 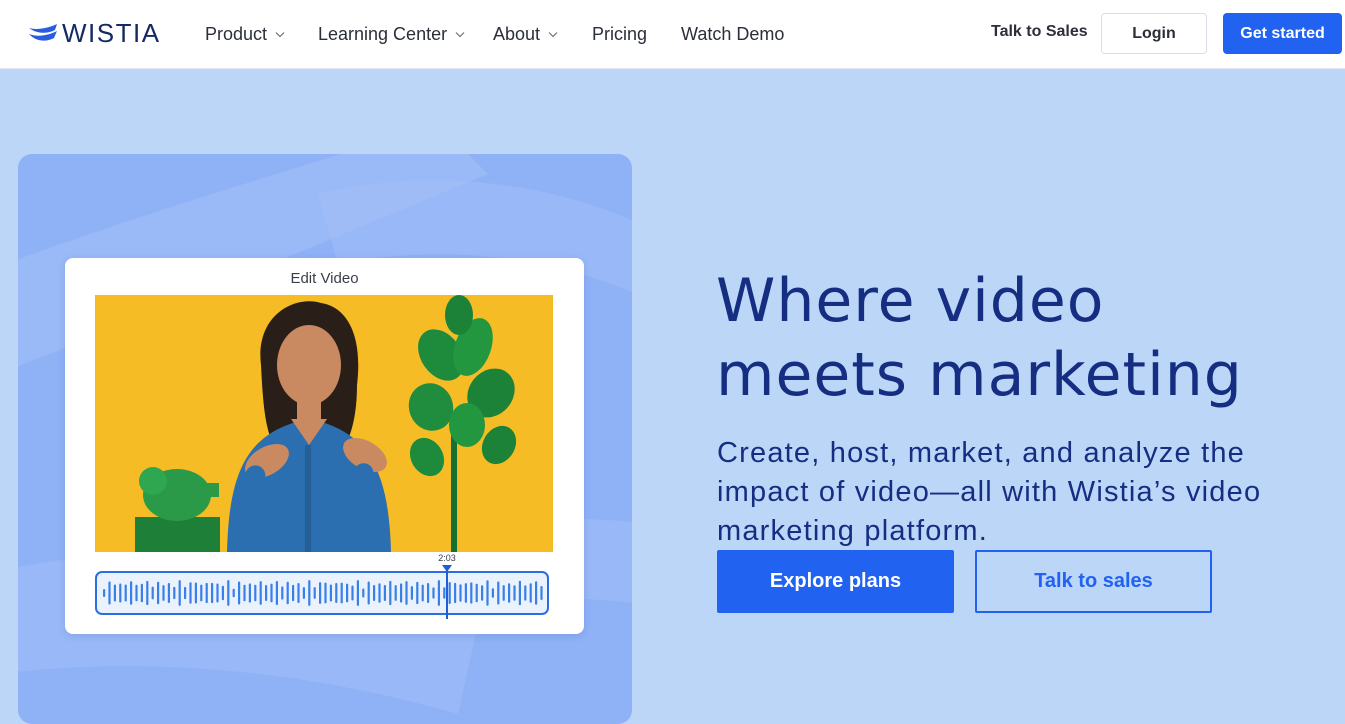 I want to click on nav-about: About, so click(x=525, y=34).